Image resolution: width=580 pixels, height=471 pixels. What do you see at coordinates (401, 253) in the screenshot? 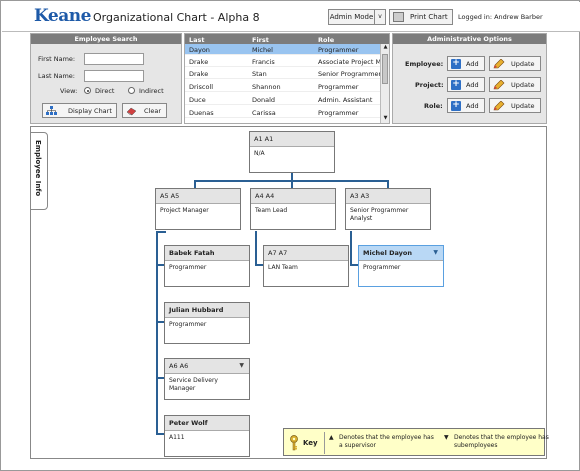
I see `org-node-name: Michel Dayon` at bounding box center [401, 253].